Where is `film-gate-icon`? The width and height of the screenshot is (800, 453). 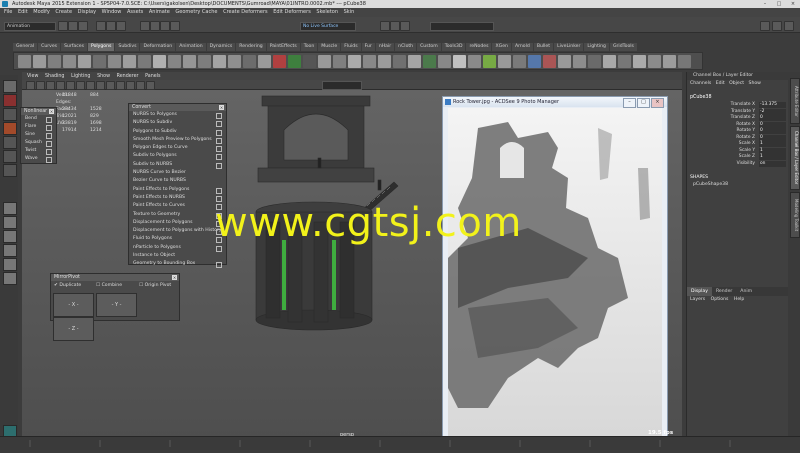
film-gate-icon is located at coordinates (80, 85).